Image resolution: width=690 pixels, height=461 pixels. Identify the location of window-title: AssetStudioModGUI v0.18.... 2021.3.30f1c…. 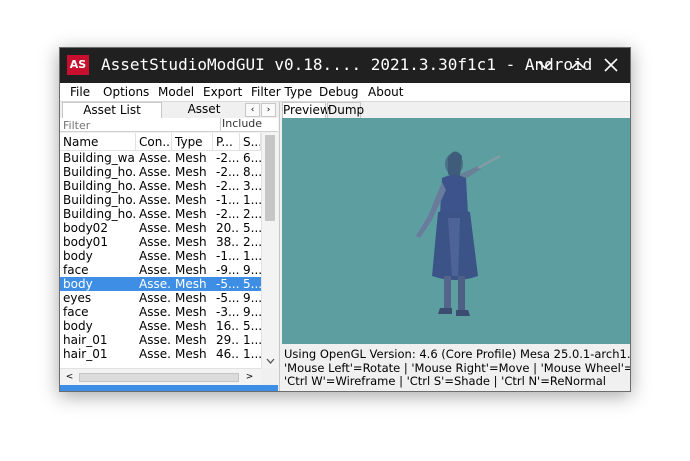
(347, 64).